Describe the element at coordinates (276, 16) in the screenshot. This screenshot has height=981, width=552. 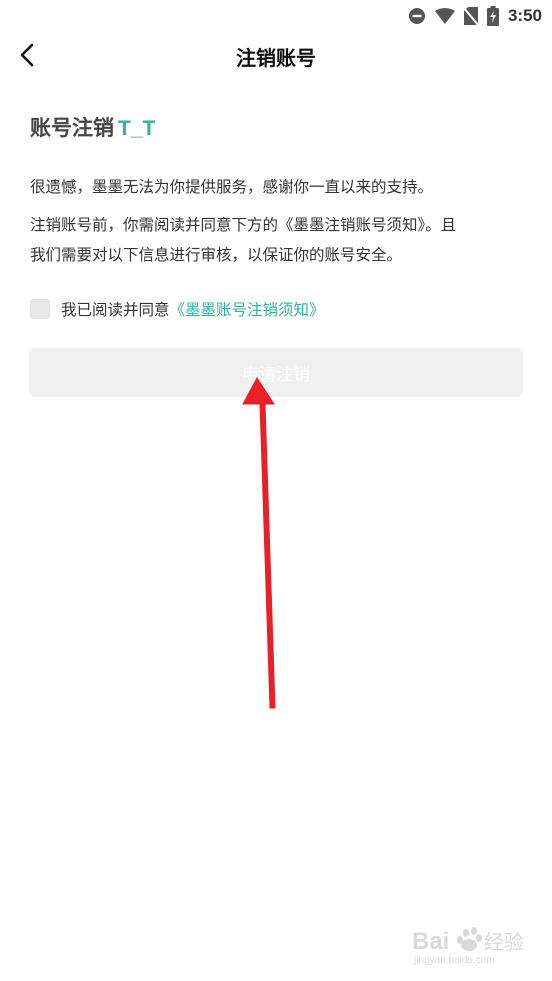
I see `status-bar: 3:50` at that location.